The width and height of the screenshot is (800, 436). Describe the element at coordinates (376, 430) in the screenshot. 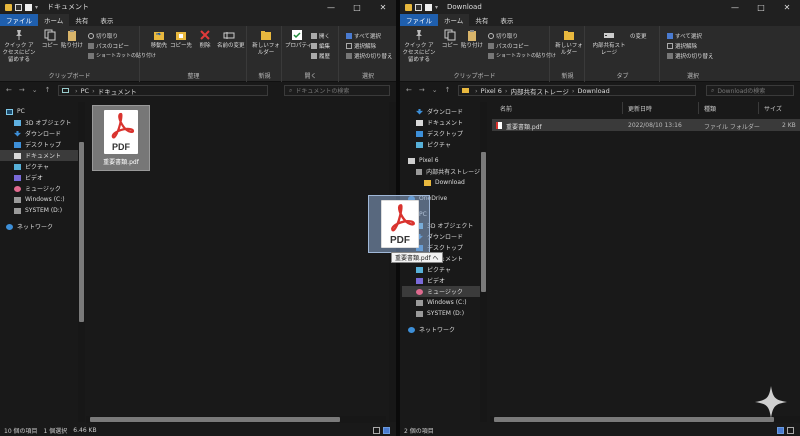

I see `details-view-icon` at that location.